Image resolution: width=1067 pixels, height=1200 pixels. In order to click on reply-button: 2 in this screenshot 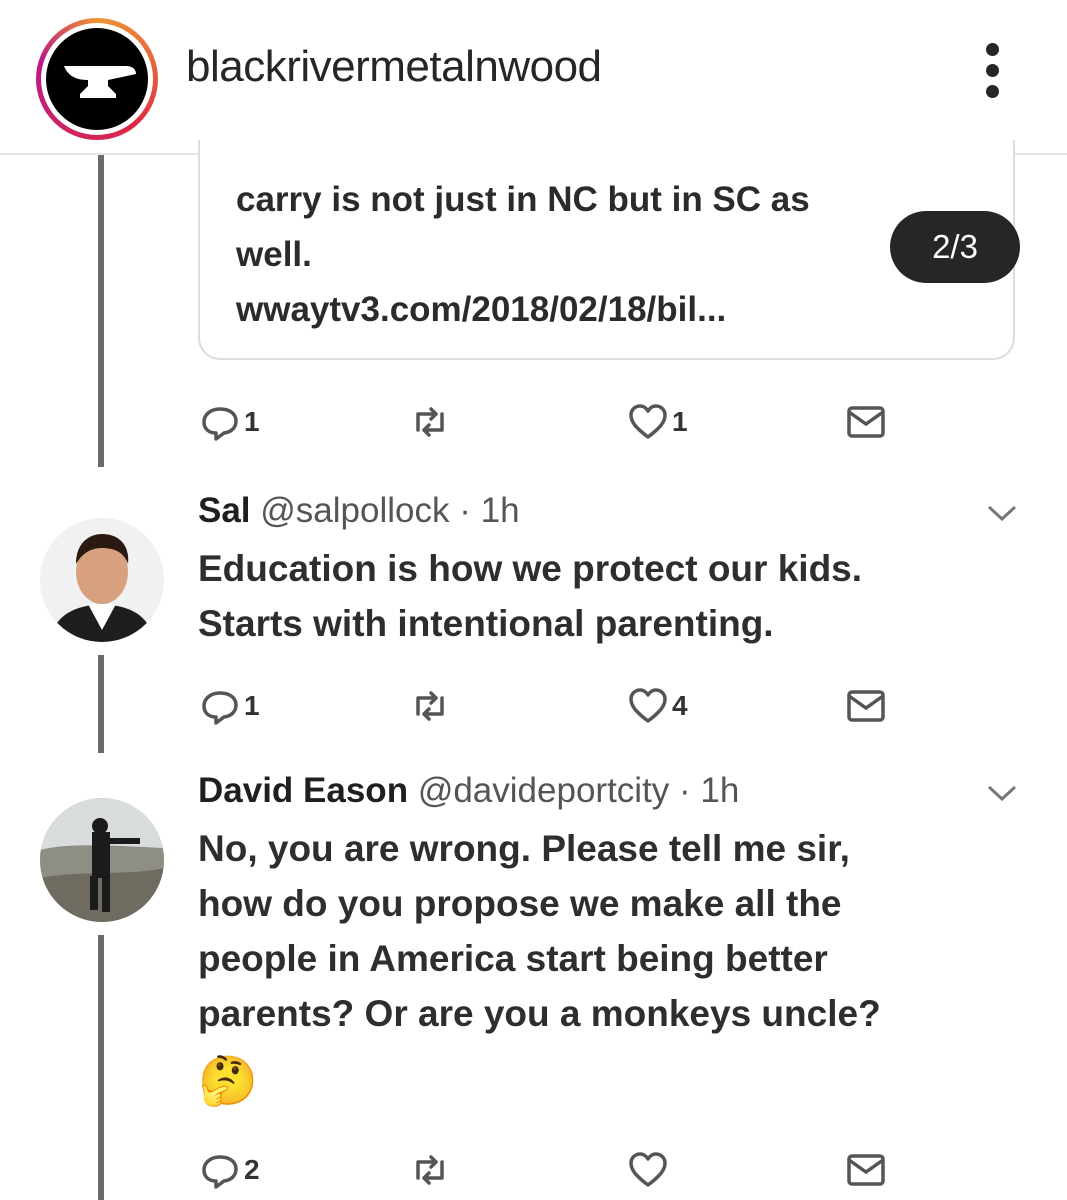, I will do `click(229, 1170)`.